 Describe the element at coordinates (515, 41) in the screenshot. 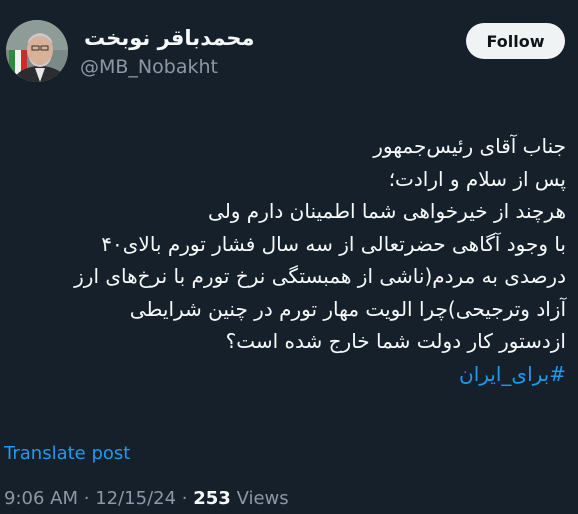

I see `follow-button: Follow` at that location.